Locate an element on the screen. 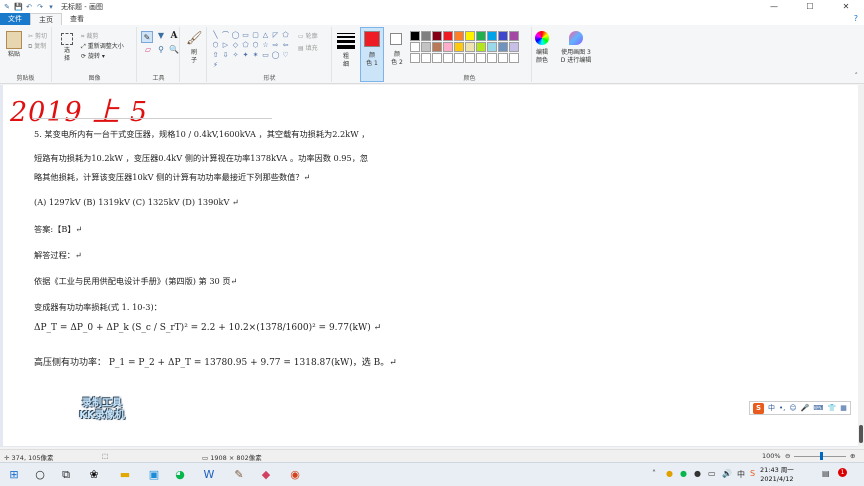 This screenshot has width=864, height=486. undo-icon: ↶ is located at coordinates (29, 7).